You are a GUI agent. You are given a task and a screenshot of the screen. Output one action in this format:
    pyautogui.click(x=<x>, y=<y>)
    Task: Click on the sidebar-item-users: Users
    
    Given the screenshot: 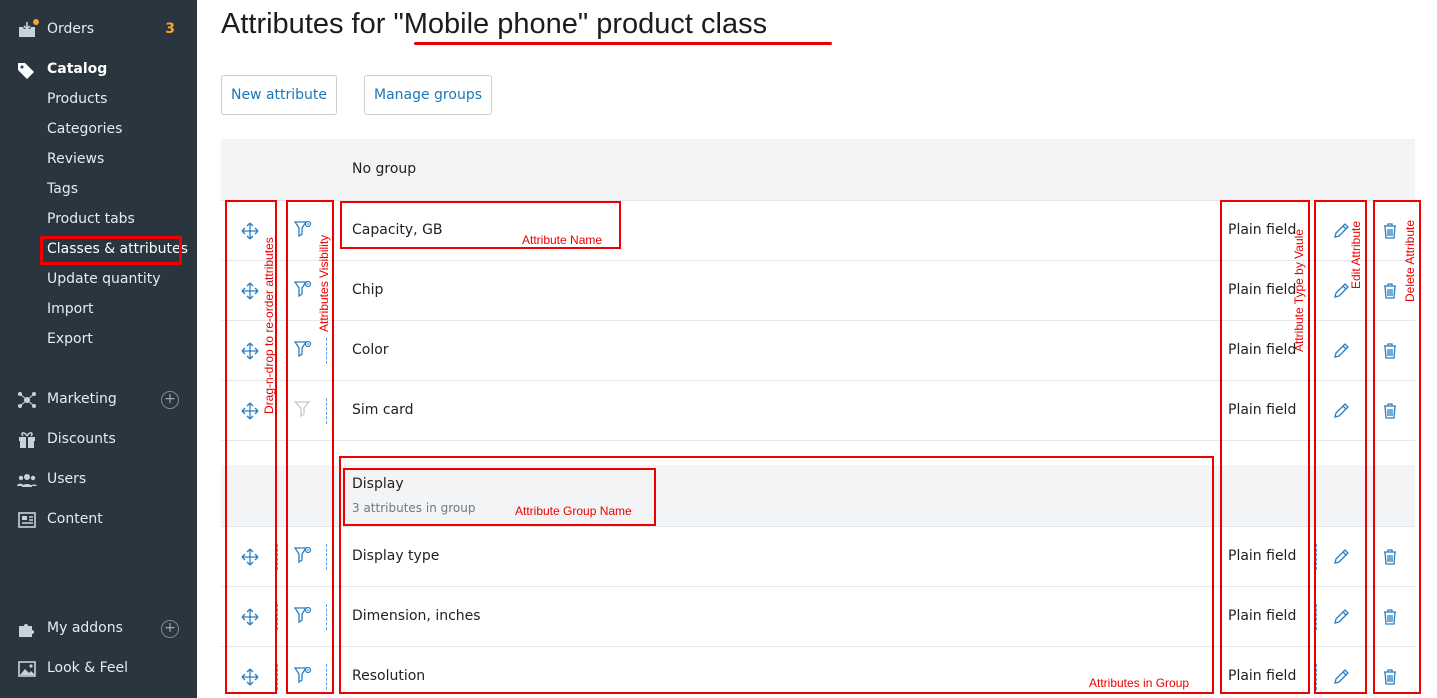 What is the action you would take?
    pyautogui.click(x=98, y=480)
    